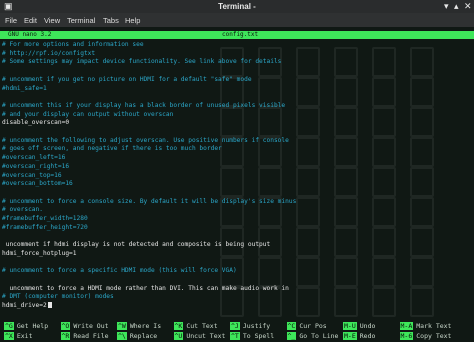 This screenshot has width=474, height=342. I want to click on menu-tabs: Tabs, so click(111, 20).